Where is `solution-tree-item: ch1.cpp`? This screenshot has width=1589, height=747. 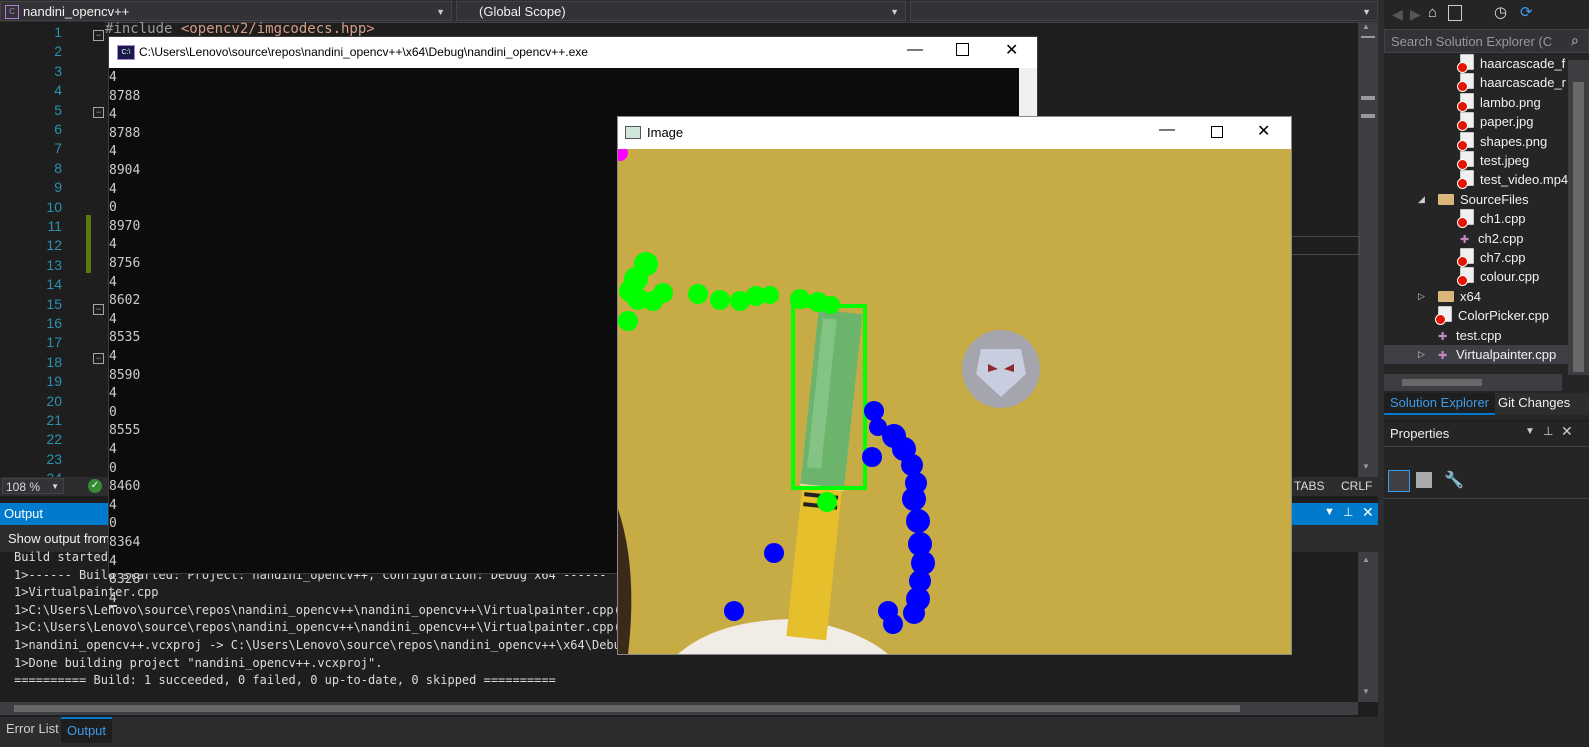 solution-tree-item: ch1.cpp is located at coordinates (1476, 219).